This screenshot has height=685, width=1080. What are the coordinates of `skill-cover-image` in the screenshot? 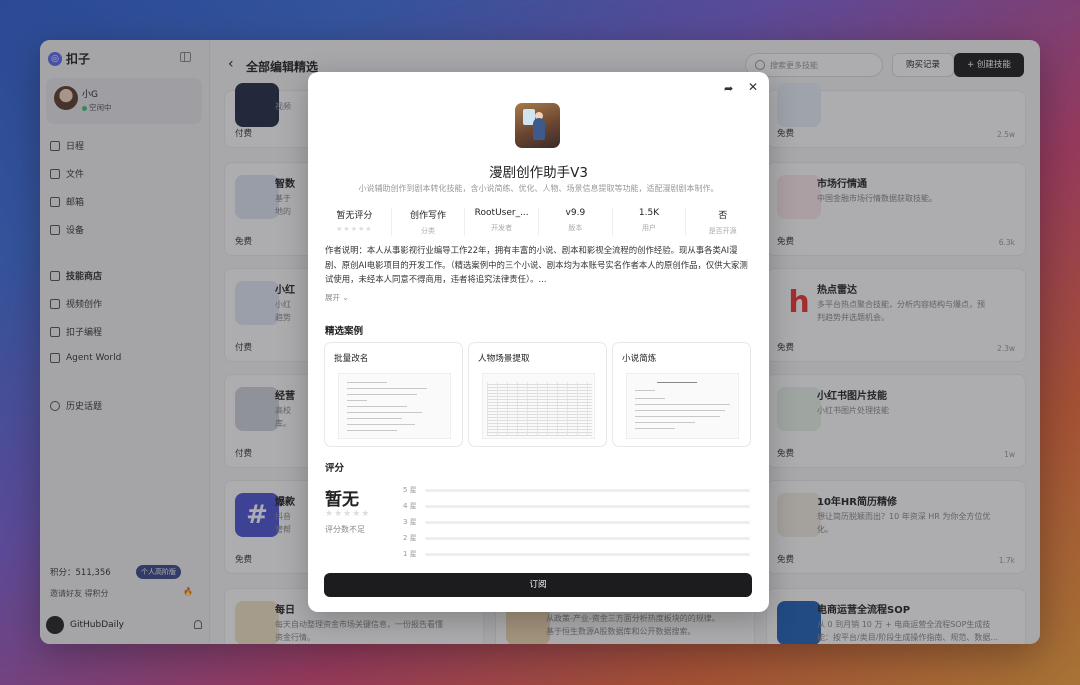 It's located at (537, 125).